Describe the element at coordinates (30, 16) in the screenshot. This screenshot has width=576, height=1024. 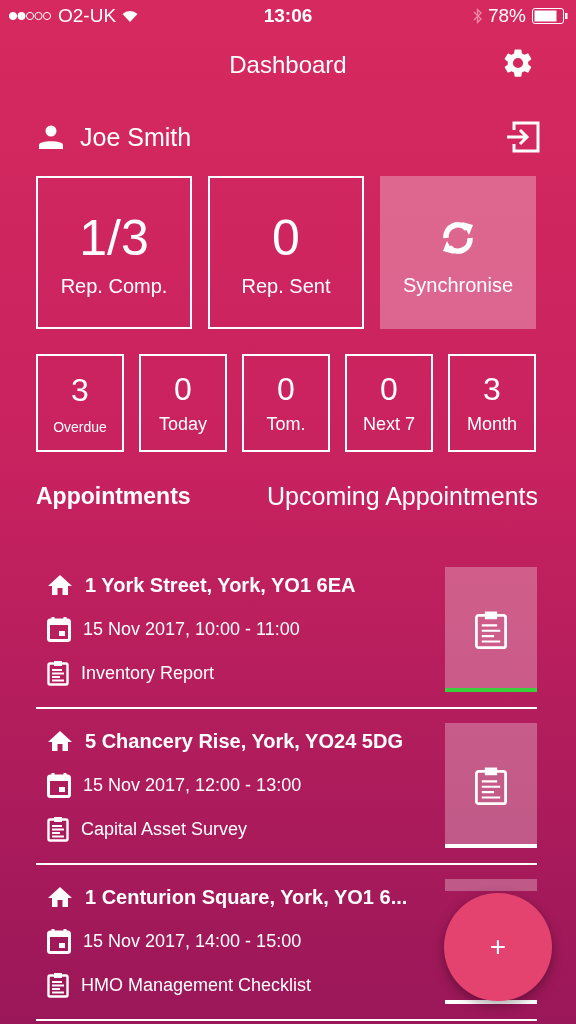
I see `signal-icon` at that location.